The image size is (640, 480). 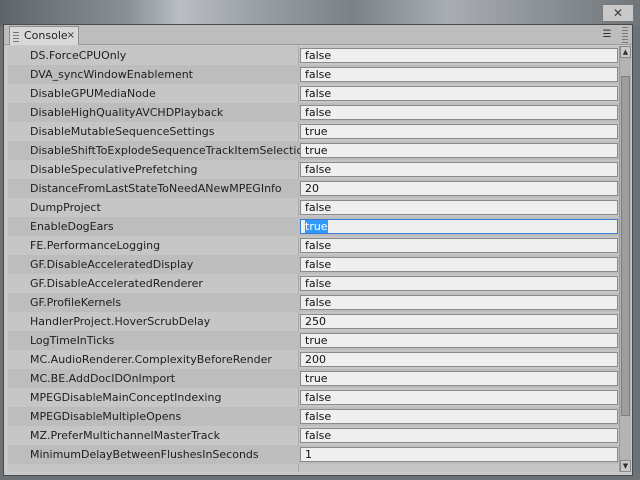 I want to click on table-row: DisableMutableSequenceSettings true, so click(x=313, y=131).